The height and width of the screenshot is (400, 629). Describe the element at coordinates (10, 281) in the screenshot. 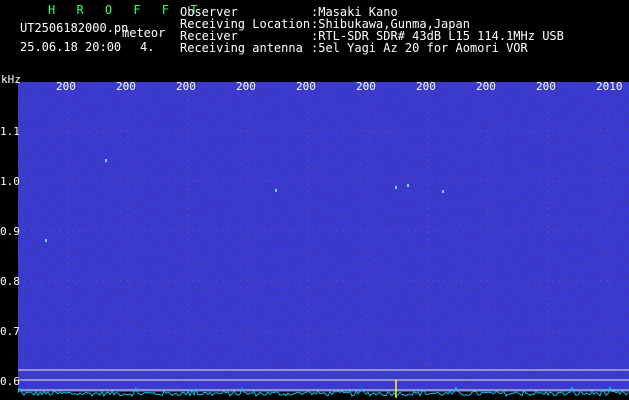

I see `y-tick-label: 0.8` at that location.